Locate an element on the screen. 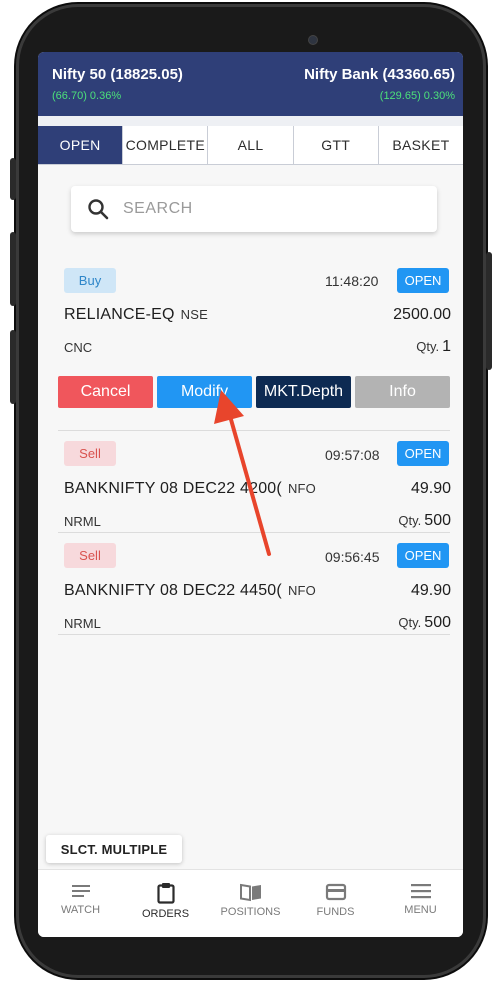  tab-complete: COMPLETE is located at coordinates (166, 145).